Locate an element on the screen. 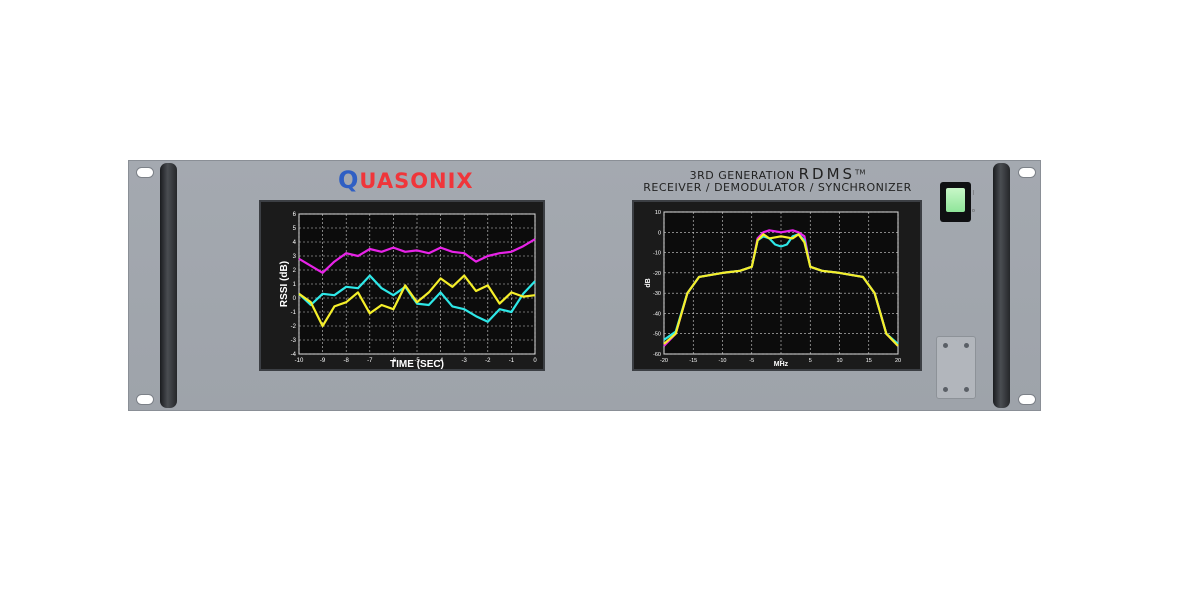  y-tick-label: -20 is located at coordinates (657, 274).